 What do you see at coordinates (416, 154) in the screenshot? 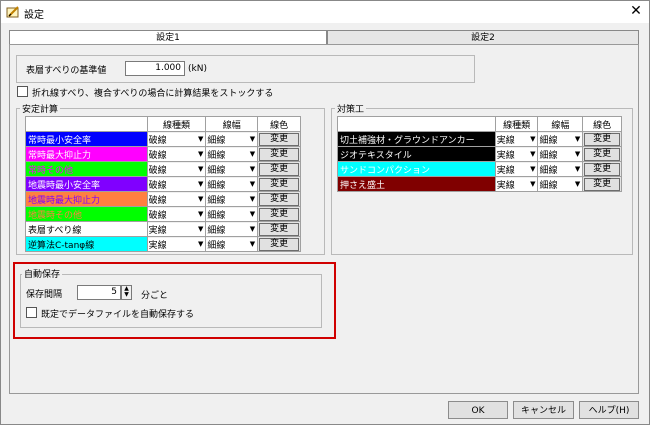
I see `countermeasure-name-cell: ジオテキスタイル` at bounding box center [416, 154].